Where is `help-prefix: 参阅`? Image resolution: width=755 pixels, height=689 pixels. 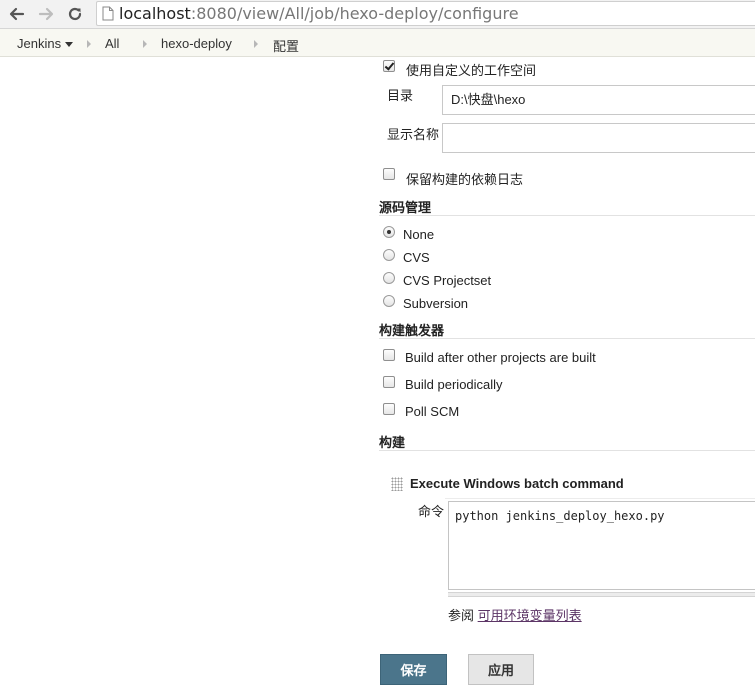 help-prefix: 参阅 is located at coordinates (461, 615).